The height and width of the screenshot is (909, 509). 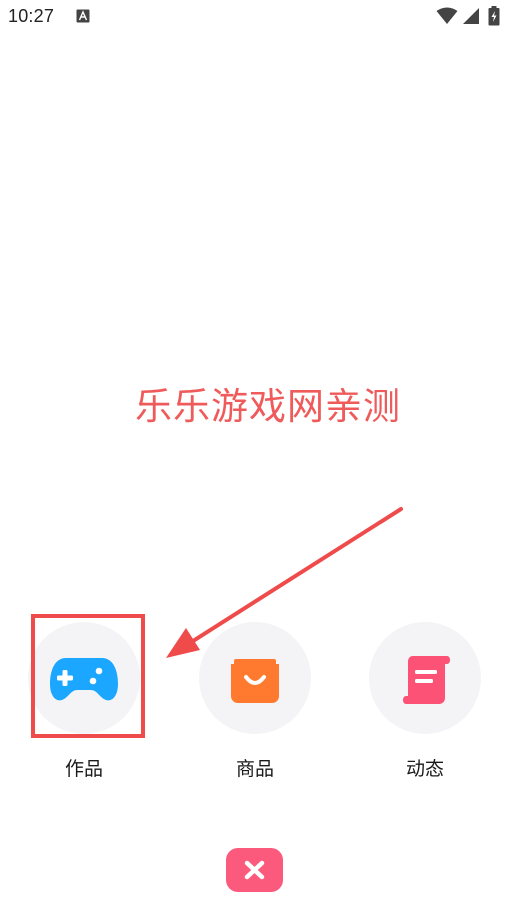 What do you see at coordinates (471, 16) in the screenshot?
I see `signal-icon` at bounding box center [471, 16].